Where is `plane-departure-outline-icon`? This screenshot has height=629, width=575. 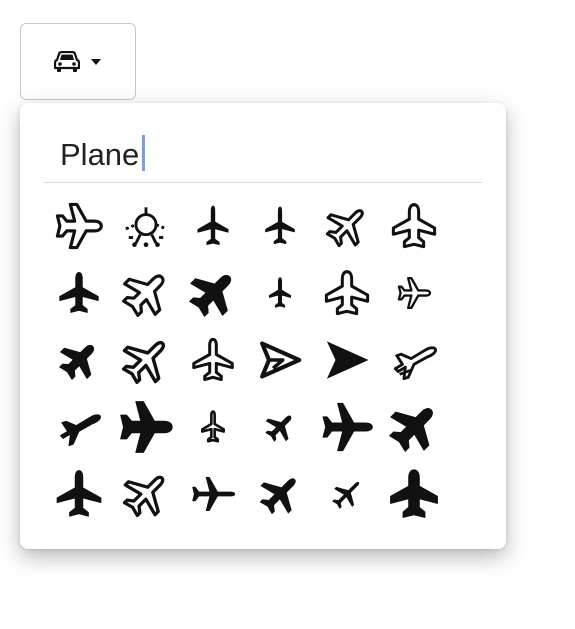 plane-departure-outline-icon is located at coordinates (414, 360).